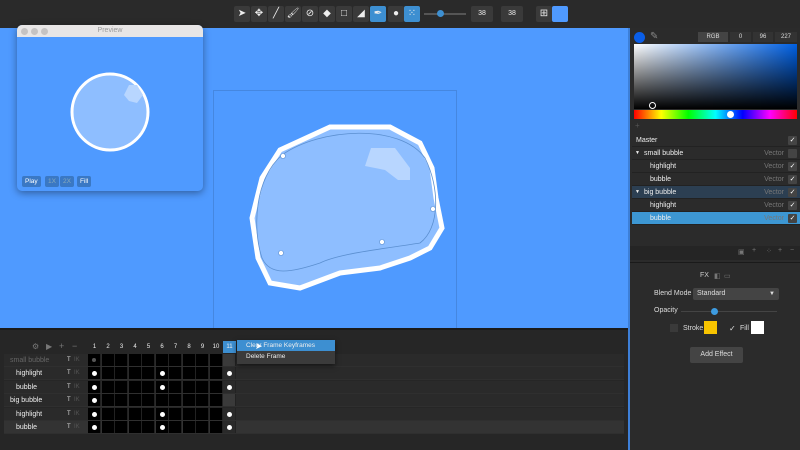  Describe the element at coordinates (52, 181) in the screenshot. I see `speed-1x-button: 1X` at that location.